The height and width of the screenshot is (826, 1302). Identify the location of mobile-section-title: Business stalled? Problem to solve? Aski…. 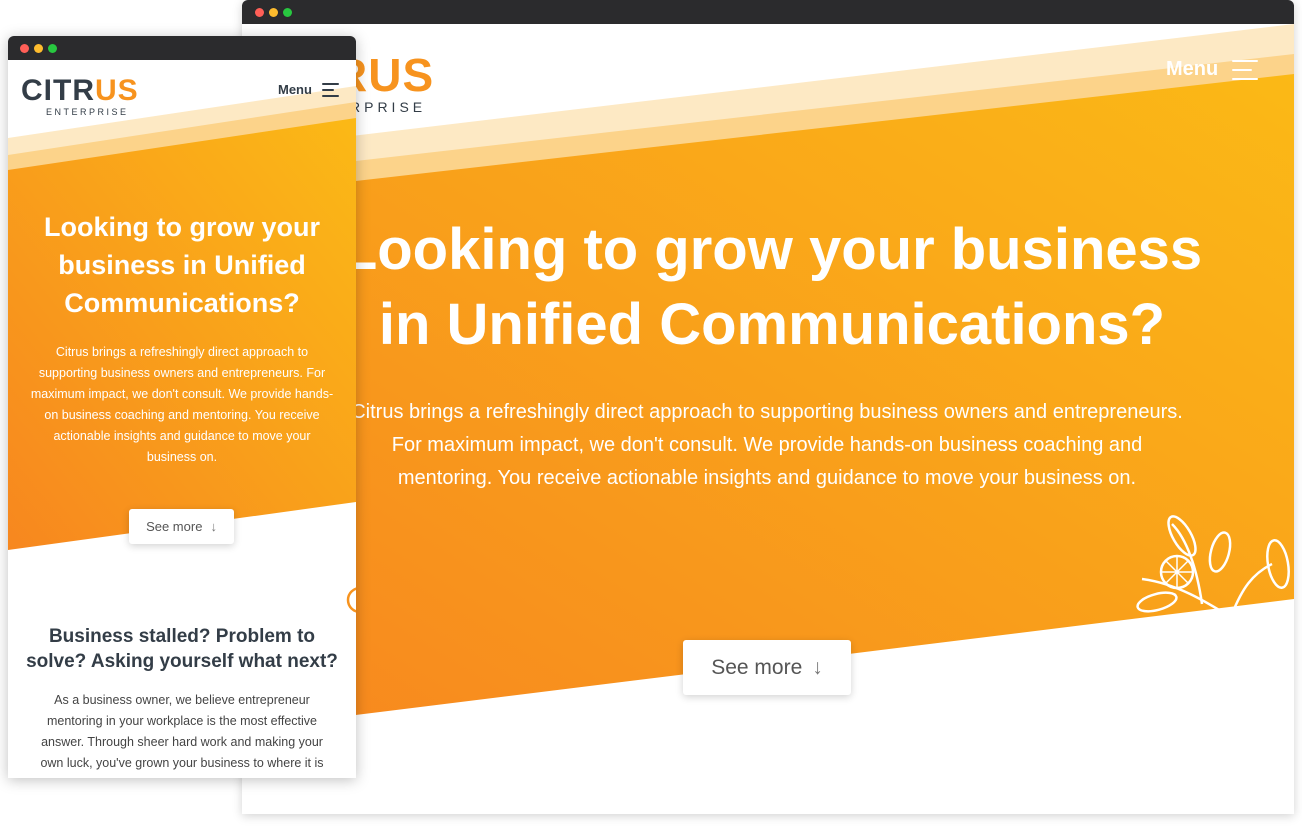
(182, 649).